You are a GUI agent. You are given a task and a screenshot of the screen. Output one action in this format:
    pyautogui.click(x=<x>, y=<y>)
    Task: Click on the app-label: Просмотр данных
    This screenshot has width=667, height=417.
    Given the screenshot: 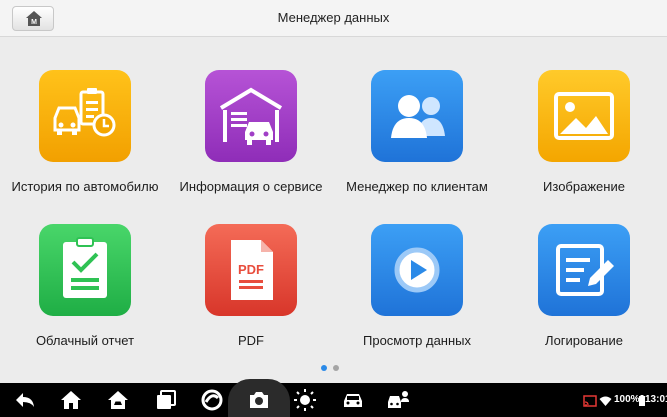 What is the action you would take?
    pyautogui.click(x=417, y=340)
    